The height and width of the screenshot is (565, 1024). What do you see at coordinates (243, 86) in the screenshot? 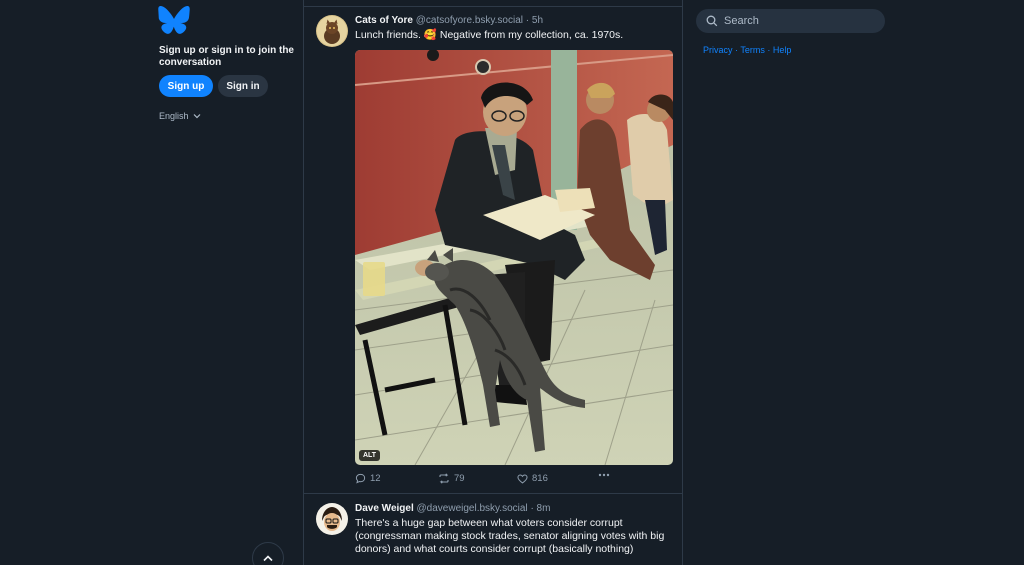
I see `sign-in-button: Sign in` at bounding box center [243, 86].